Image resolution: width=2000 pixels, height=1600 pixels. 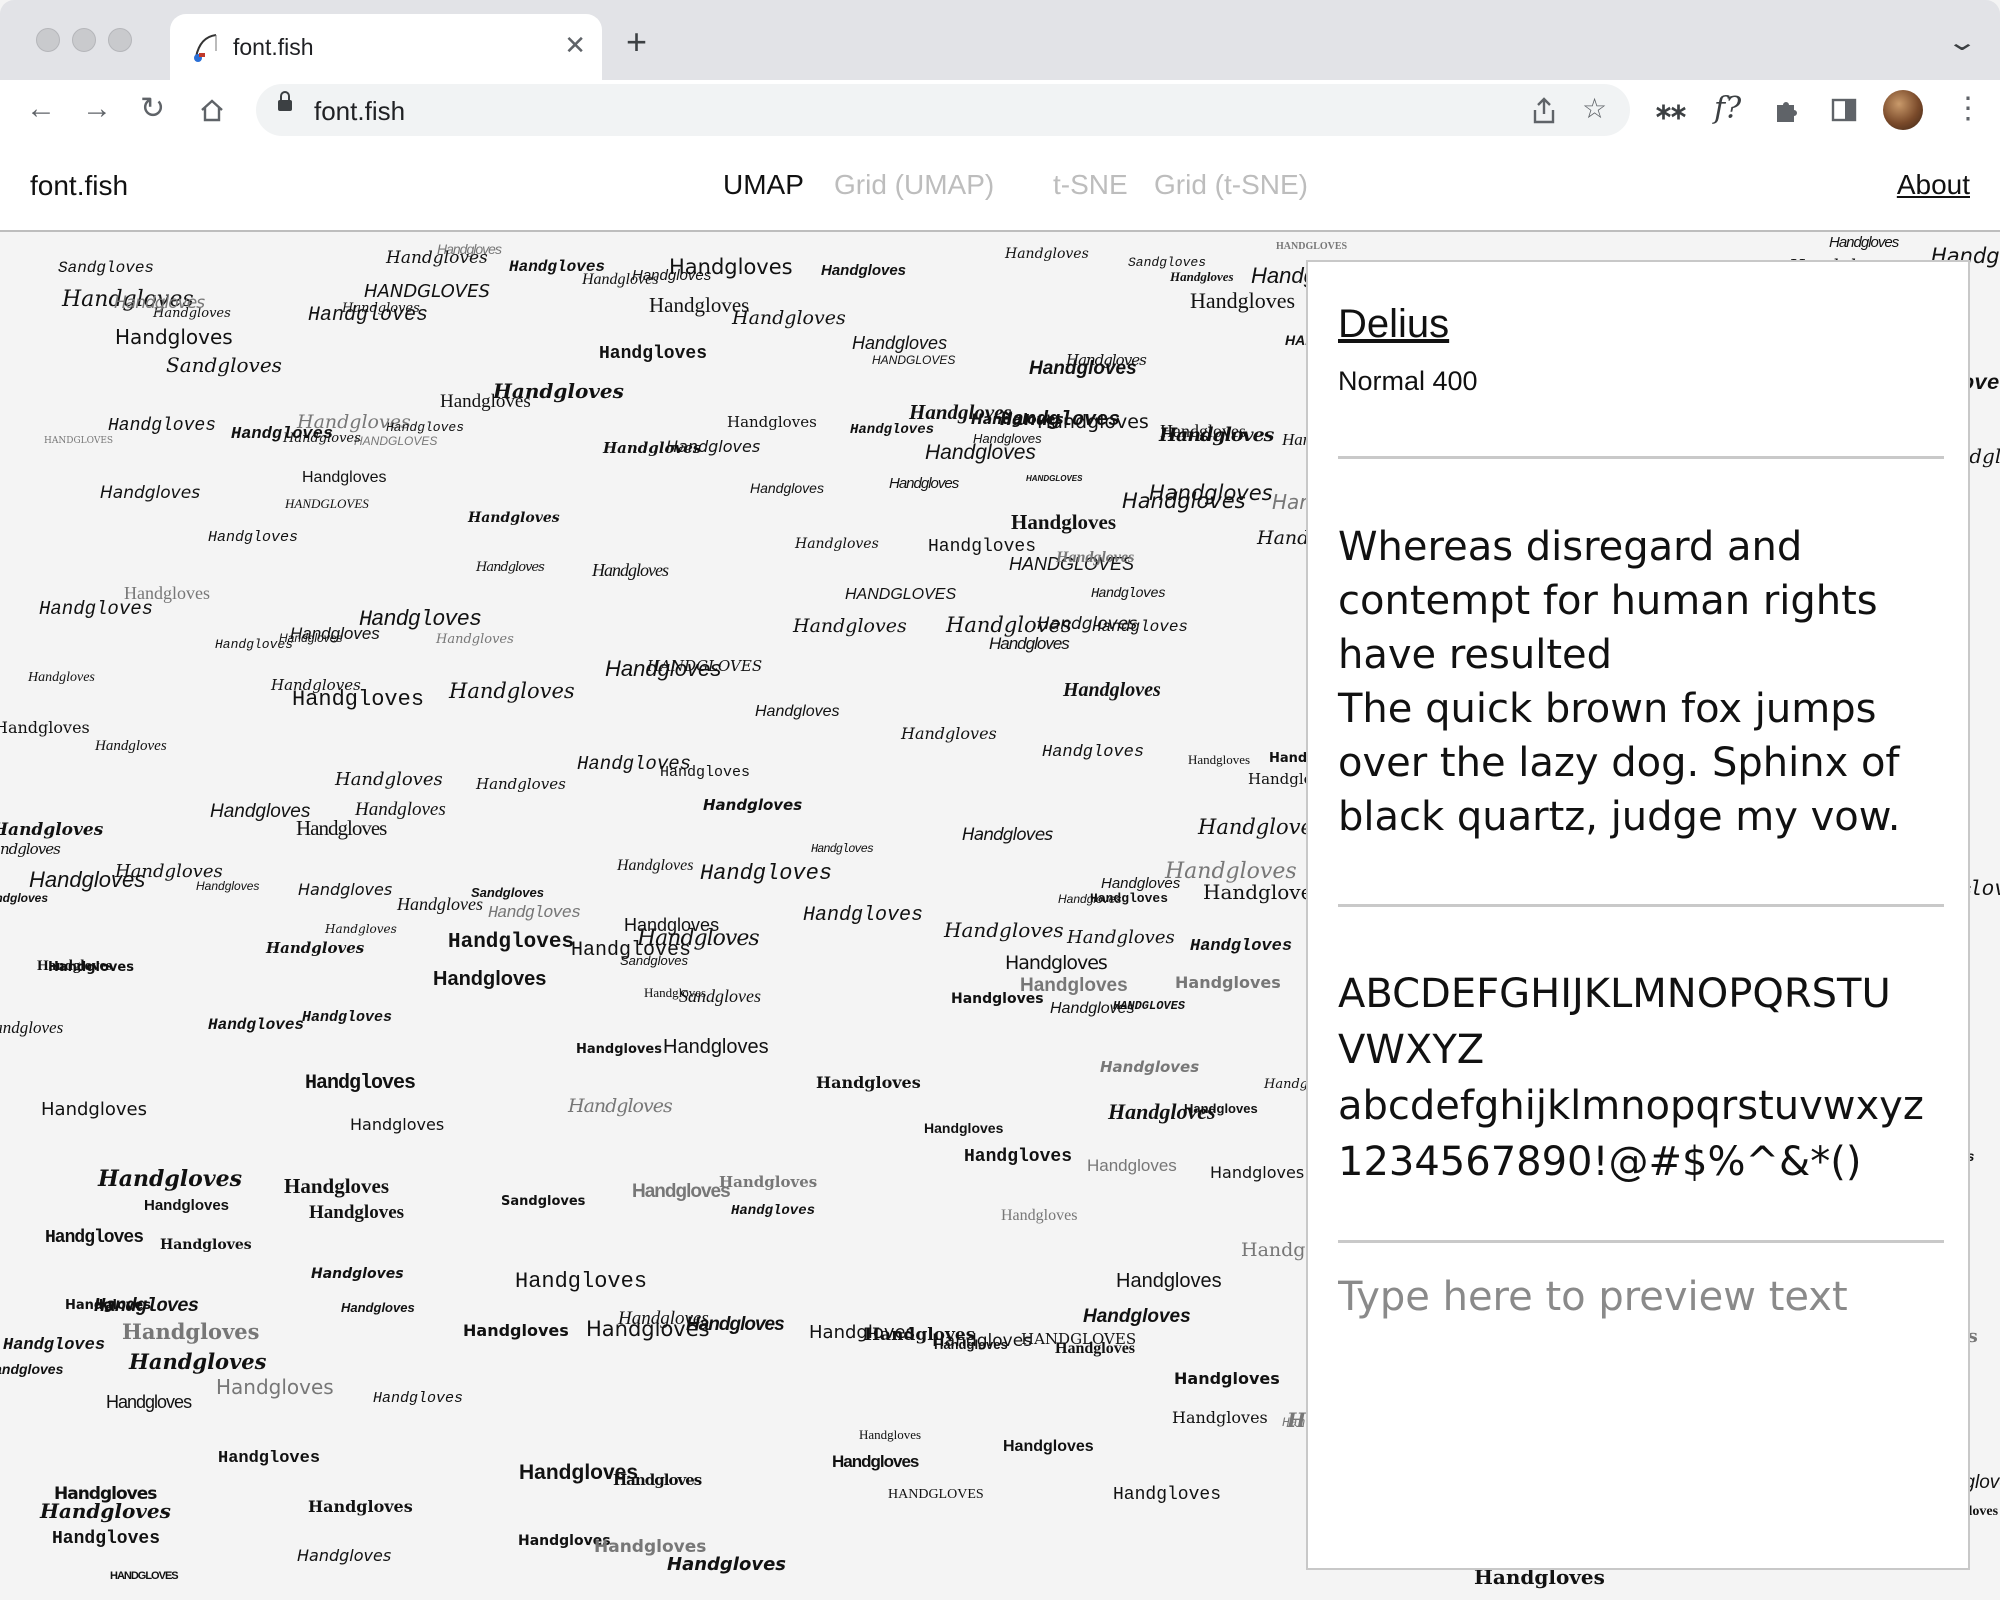 What do you see at coordinates (1844, 110) in the screenshot?
I see `sidepanel-icon` at bounding box center [1844, 110].